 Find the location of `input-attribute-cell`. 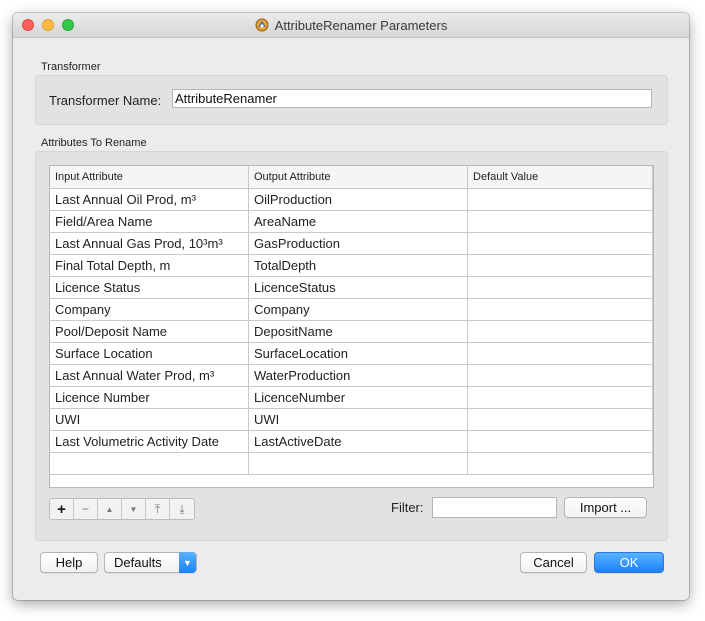

input-attribute-cell is located at coordinates (149, 463).